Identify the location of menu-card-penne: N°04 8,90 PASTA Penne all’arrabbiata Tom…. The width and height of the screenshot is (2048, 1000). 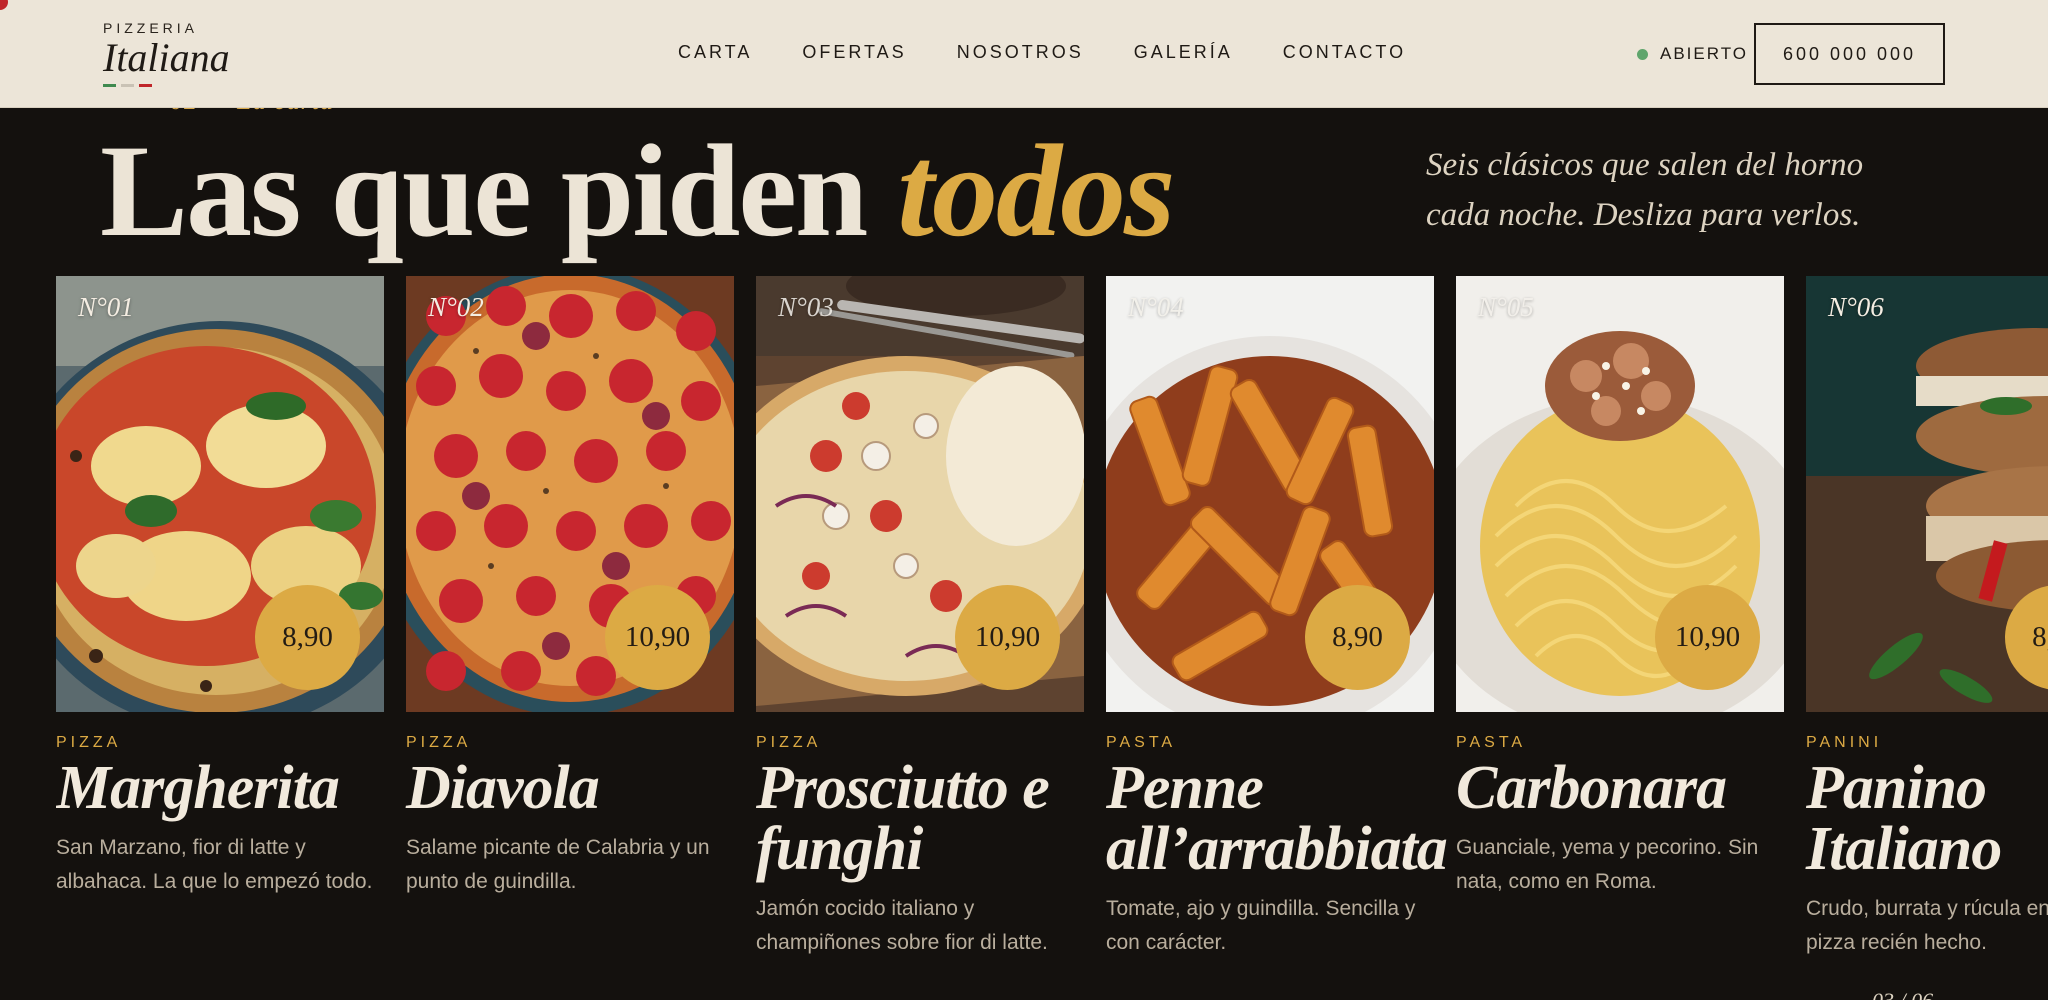
(1277, 618).